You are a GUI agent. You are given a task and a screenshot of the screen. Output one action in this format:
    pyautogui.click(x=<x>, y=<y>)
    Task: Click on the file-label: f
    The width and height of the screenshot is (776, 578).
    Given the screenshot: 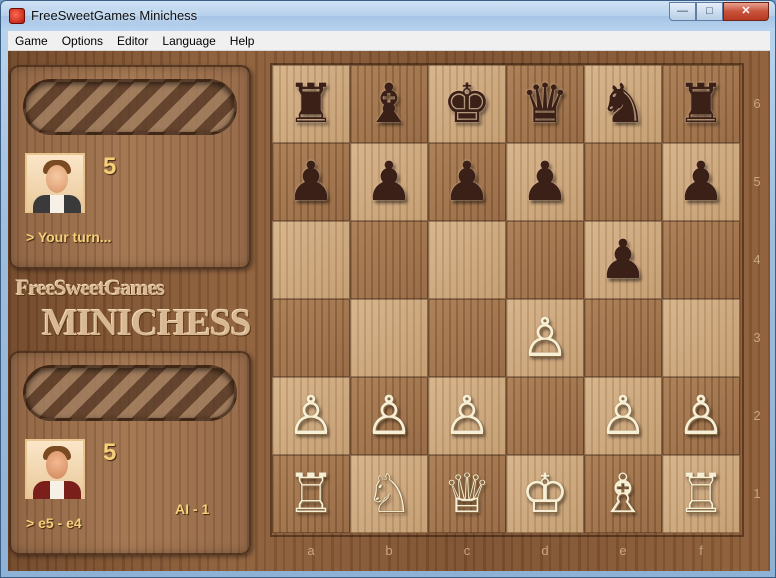 What is the action you would take?
    pyautogui.click(x=701, y=550)
    